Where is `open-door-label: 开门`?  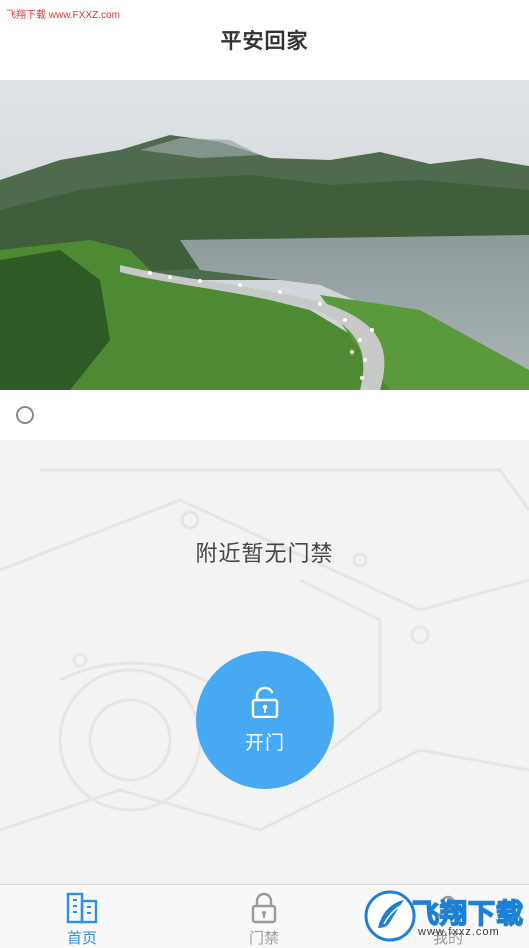
open-door-label: 开门 is located at coordinates (264, 743).